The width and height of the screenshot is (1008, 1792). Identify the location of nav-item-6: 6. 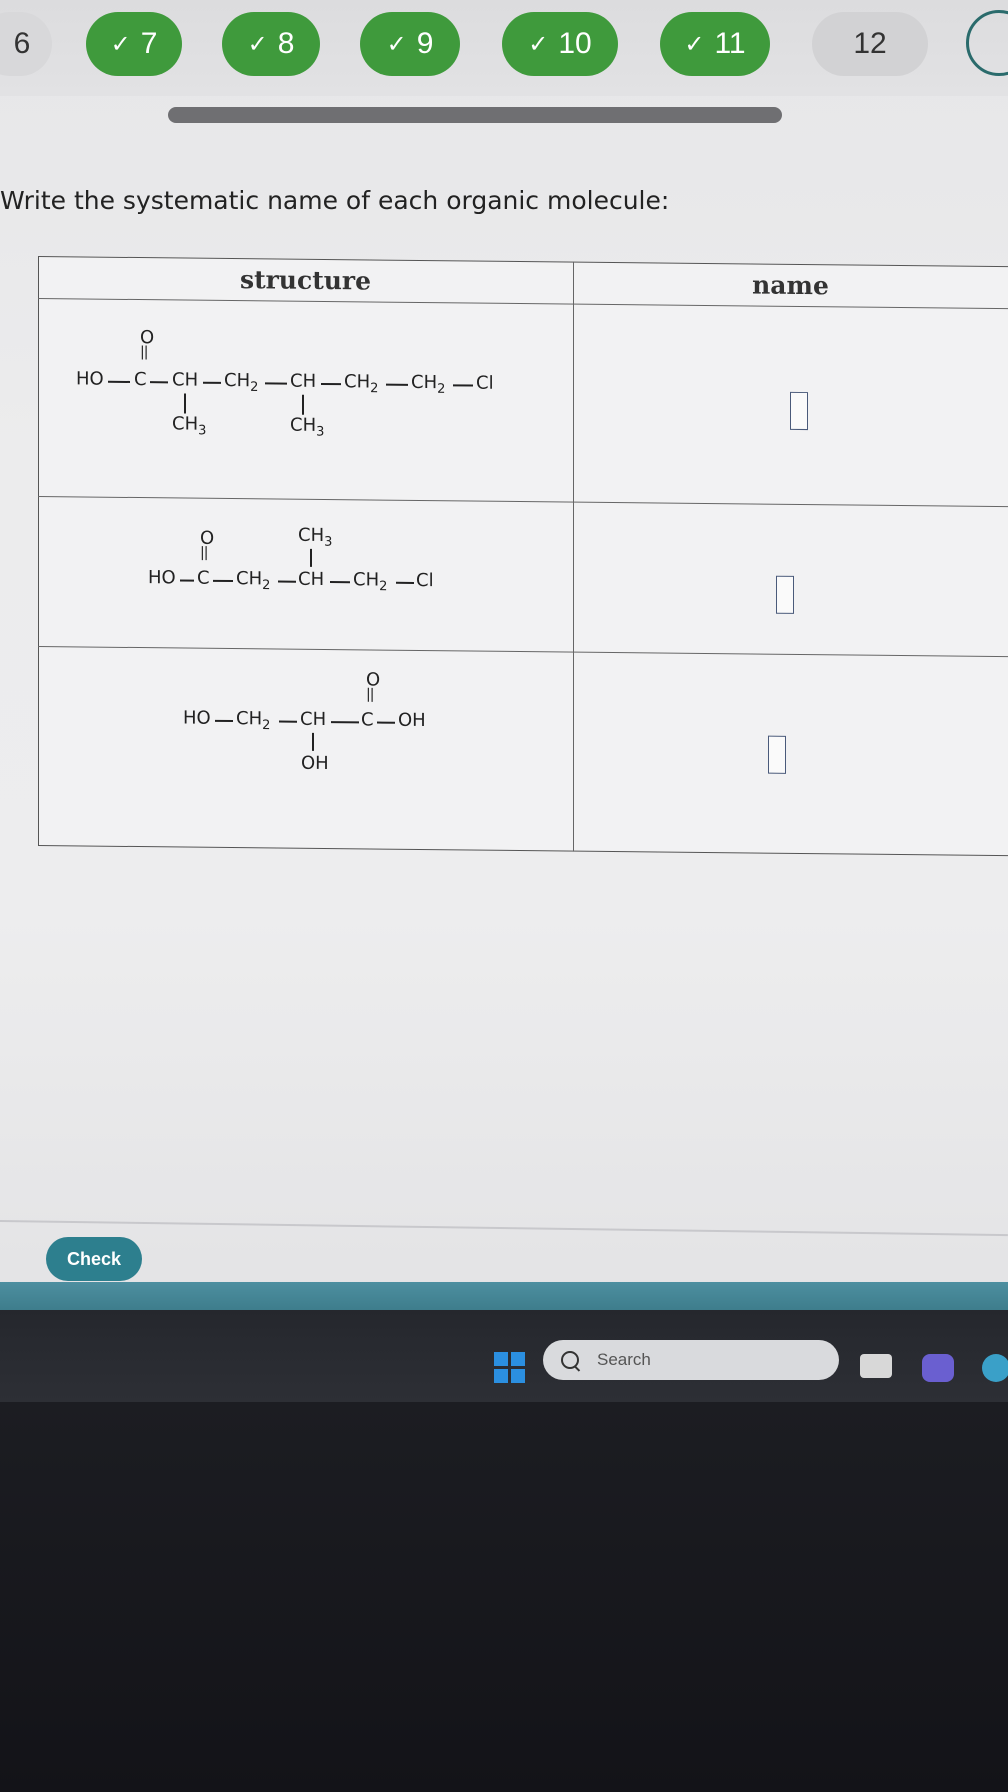
(26, 44).